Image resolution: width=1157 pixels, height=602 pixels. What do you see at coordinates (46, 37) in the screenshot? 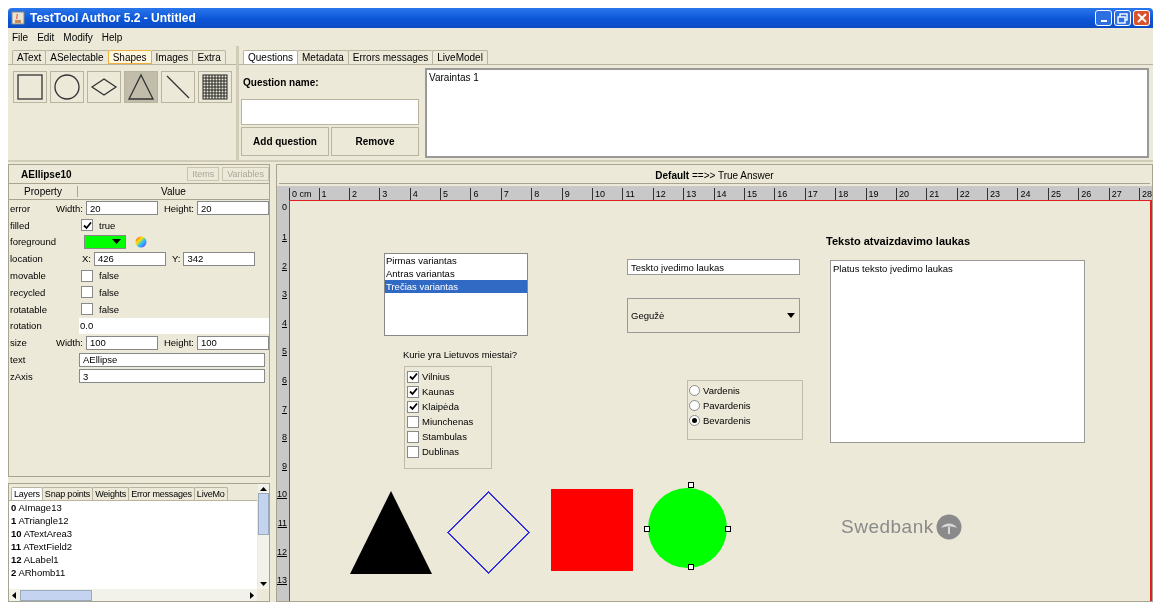
I see `menu-item: Edit` at bounding box center [46, 37].